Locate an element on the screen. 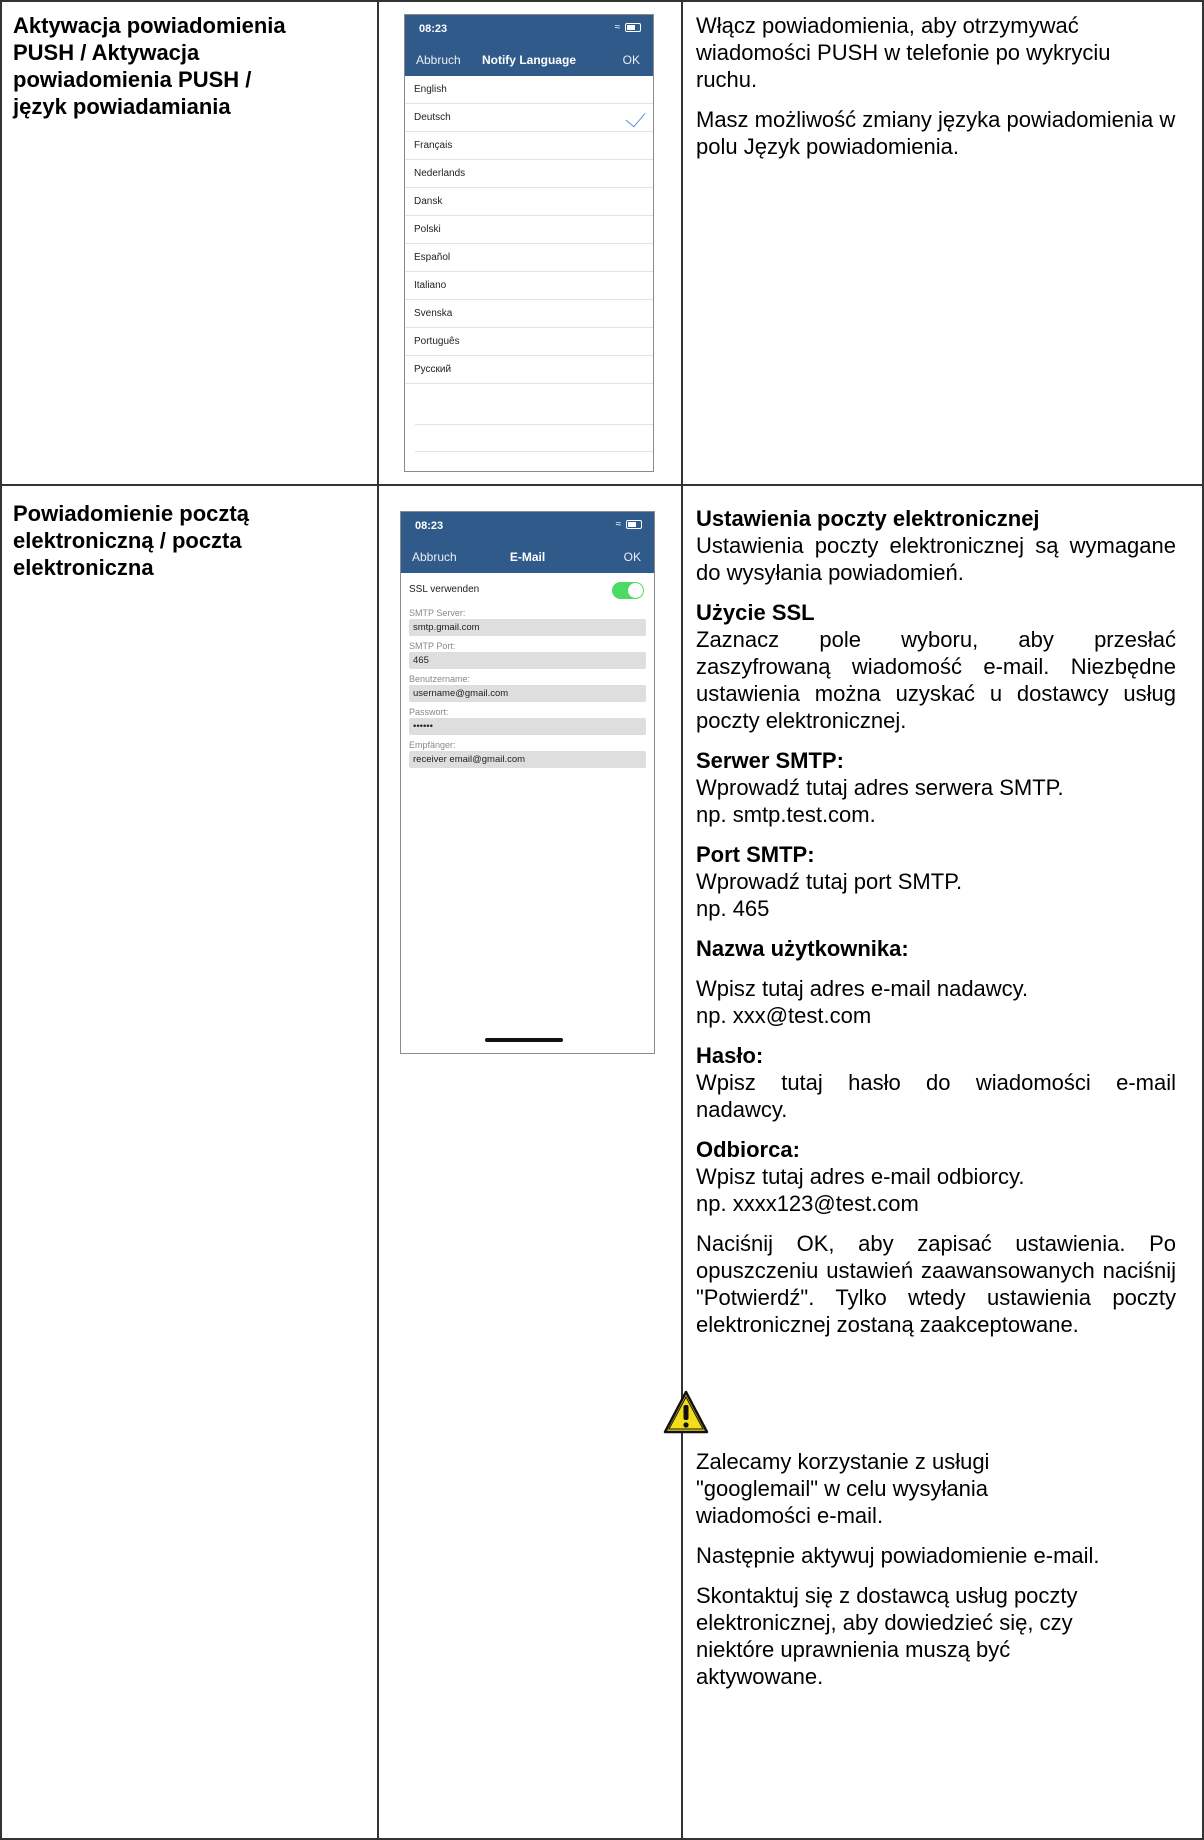 The image size is (1204, 1840). language-item: Русский is located at coordinates (529, 370).